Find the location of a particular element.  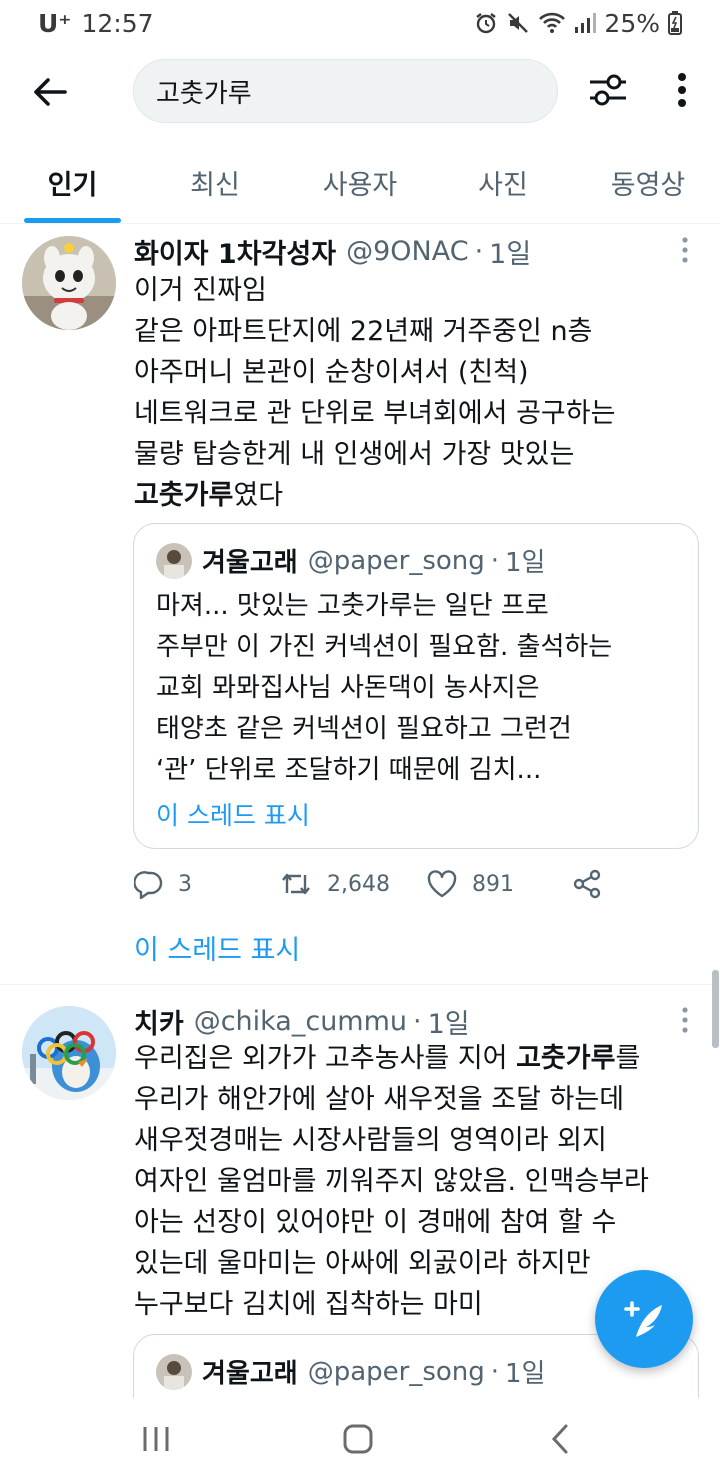

author-handle: @chika_cummu is located at coordinates (300, 1021).